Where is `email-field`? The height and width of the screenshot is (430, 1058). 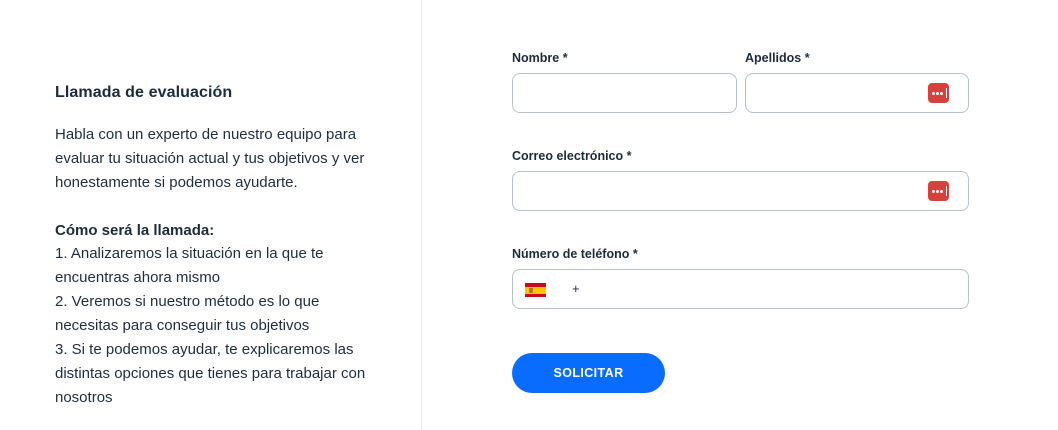 email-field is located at coordinates (740, 191).